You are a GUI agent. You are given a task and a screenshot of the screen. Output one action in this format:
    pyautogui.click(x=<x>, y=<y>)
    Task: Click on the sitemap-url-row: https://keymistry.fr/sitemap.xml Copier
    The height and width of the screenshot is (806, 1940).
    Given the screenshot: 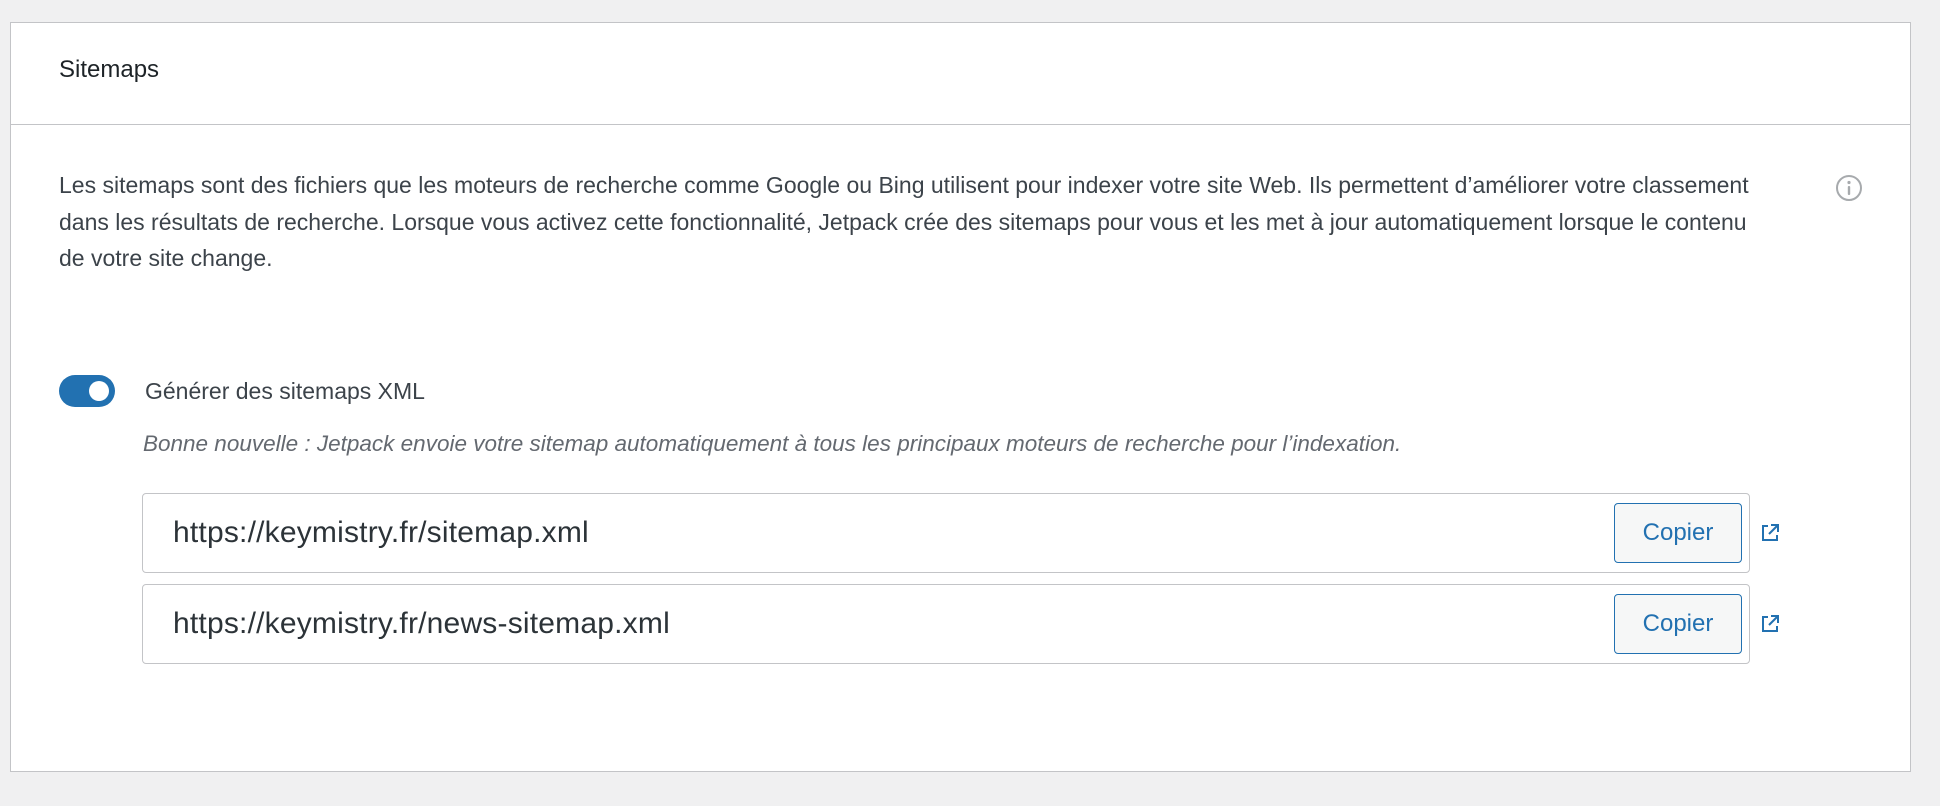 What is the action you would take?
    pyautogui.click(x=962, y=533)
    